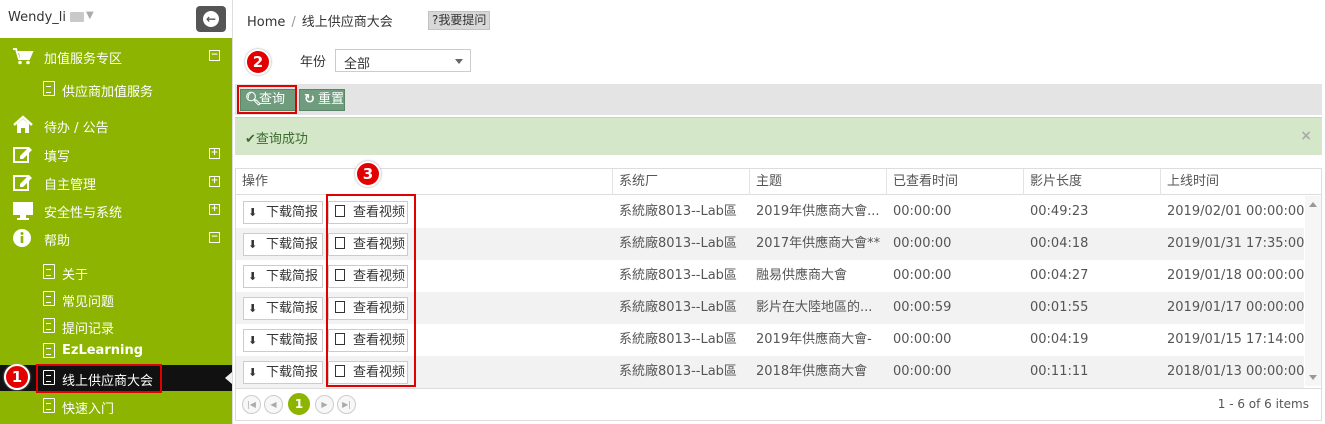 The image size is (1325, 424). Describe the element at coordinates (116, 182) in the screenshot. I see `sidebar-section-self-management: 自主管理 +` at that location.